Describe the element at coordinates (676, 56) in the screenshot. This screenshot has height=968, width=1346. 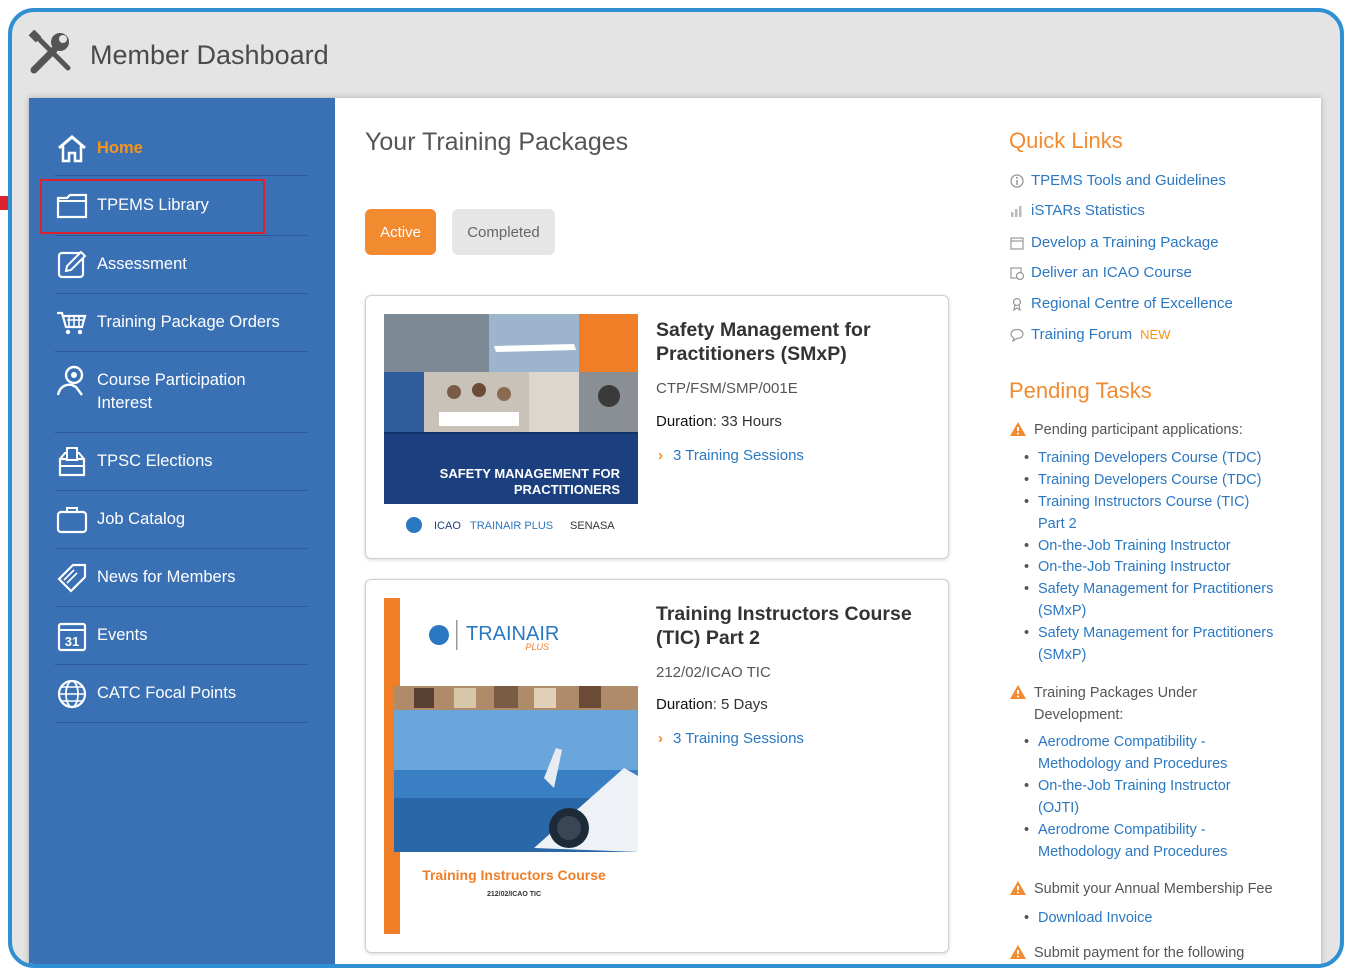
I see `title-bar: Member Dashboard` at that location.